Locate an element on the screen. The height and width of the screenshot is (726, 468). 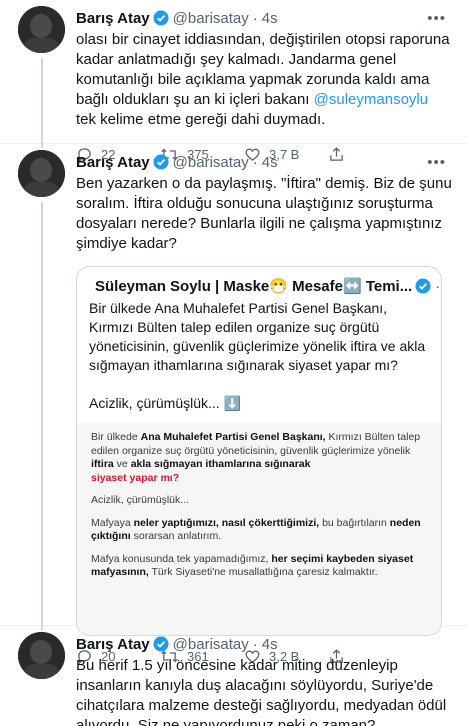
image-text-bold: akla sığmayan ithamlarına sığınarak is located at coordinates (220, 464).